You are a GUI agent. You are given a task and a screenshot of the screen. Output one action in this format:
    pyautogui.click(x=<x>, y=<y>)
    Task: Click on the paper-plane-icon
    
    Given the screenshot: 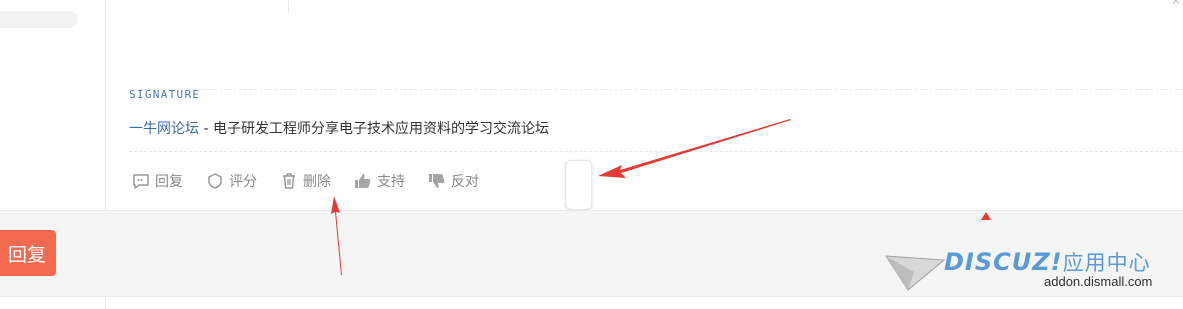 What is the action you would take?
    pyautogui.click(x=915, y=273)
    